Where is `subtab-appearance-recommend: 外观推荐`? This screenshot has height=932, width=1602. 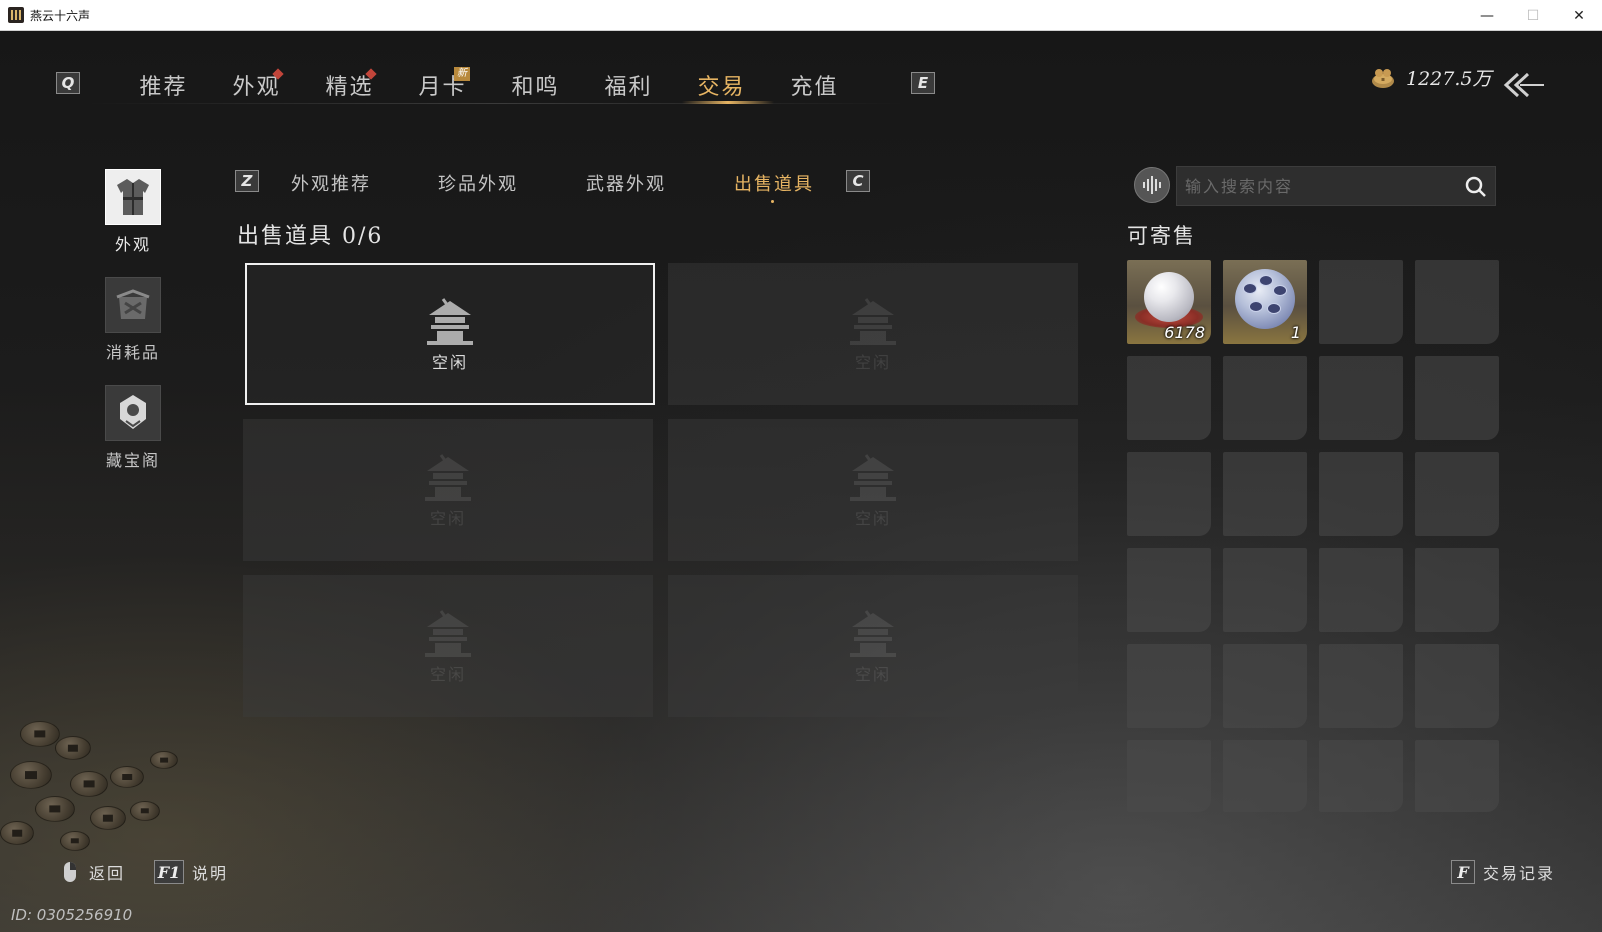 subtab-appearance-recommend: 外观推荐 is located at coordinates (331, 183).